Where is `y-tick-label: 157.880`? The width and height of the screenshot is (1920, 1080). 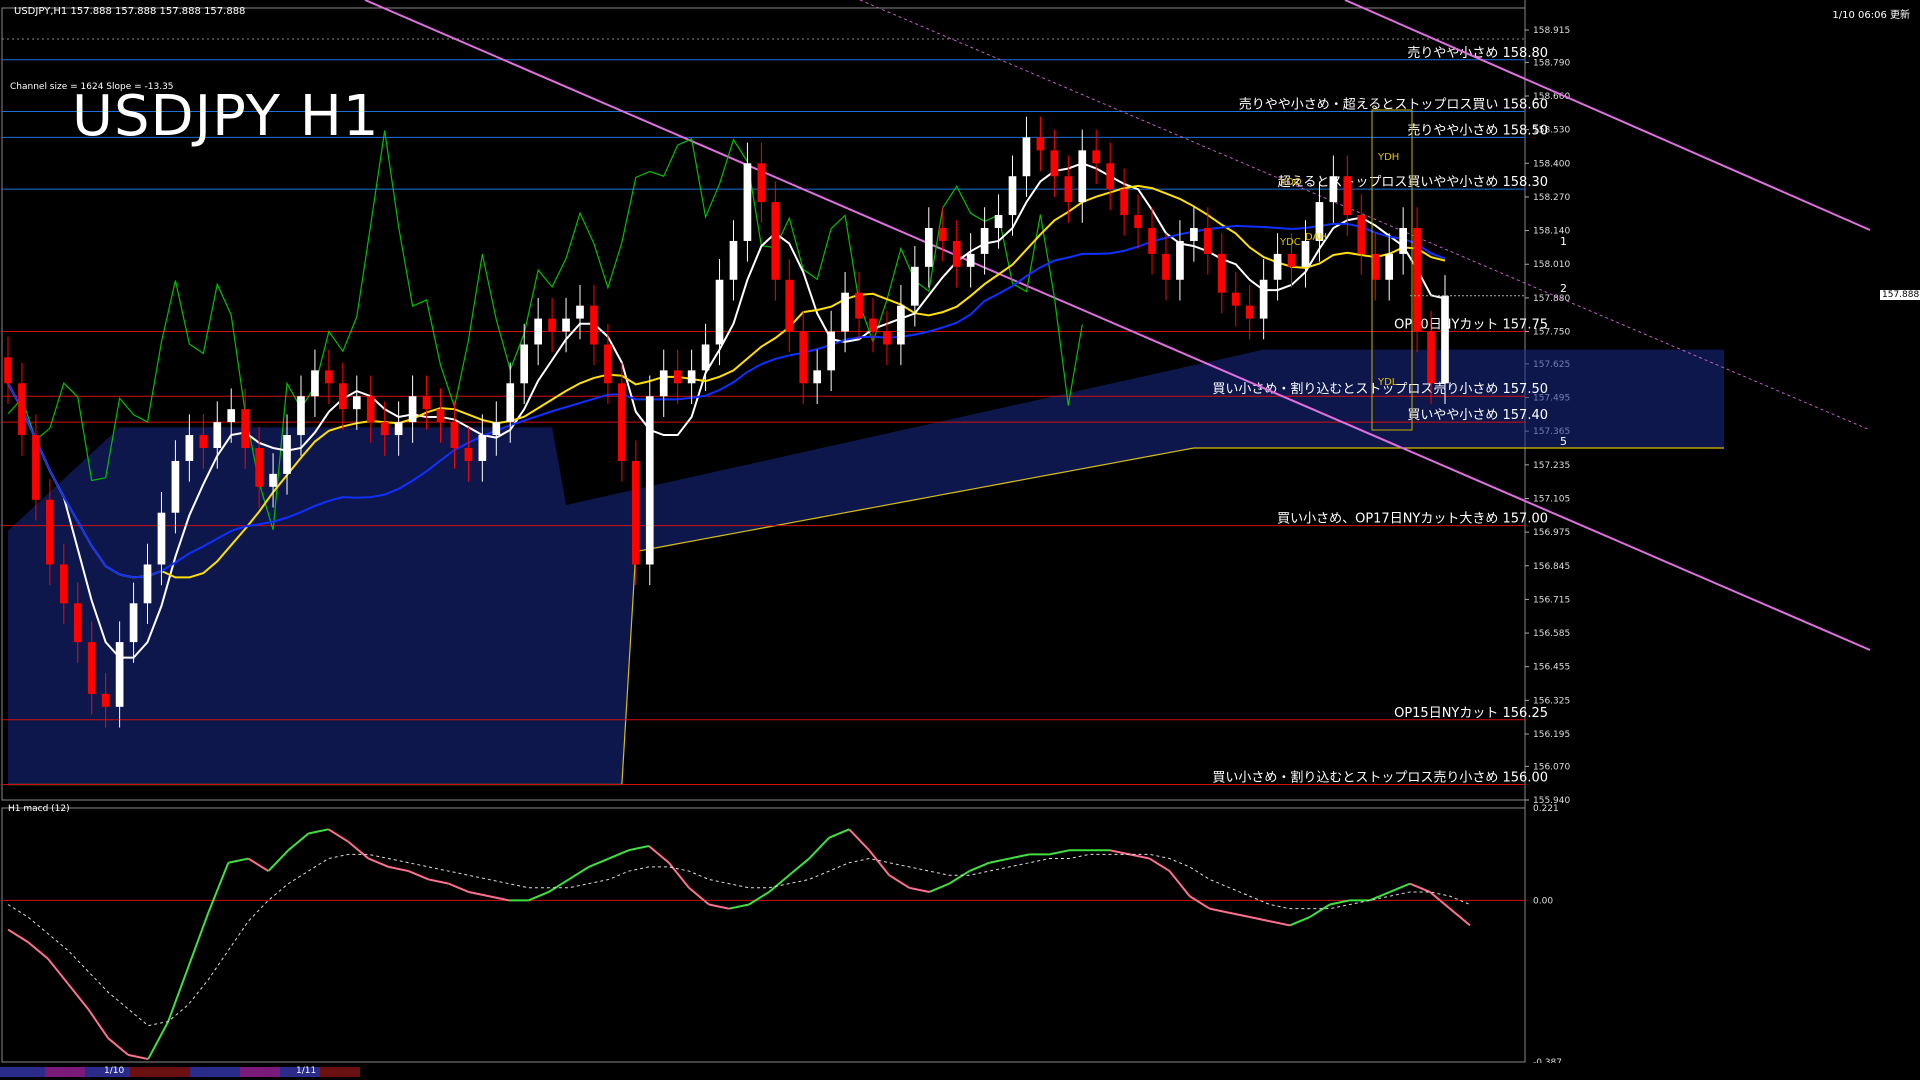 y-tick-label: 157.880 is located at coordinates (1551, 299).